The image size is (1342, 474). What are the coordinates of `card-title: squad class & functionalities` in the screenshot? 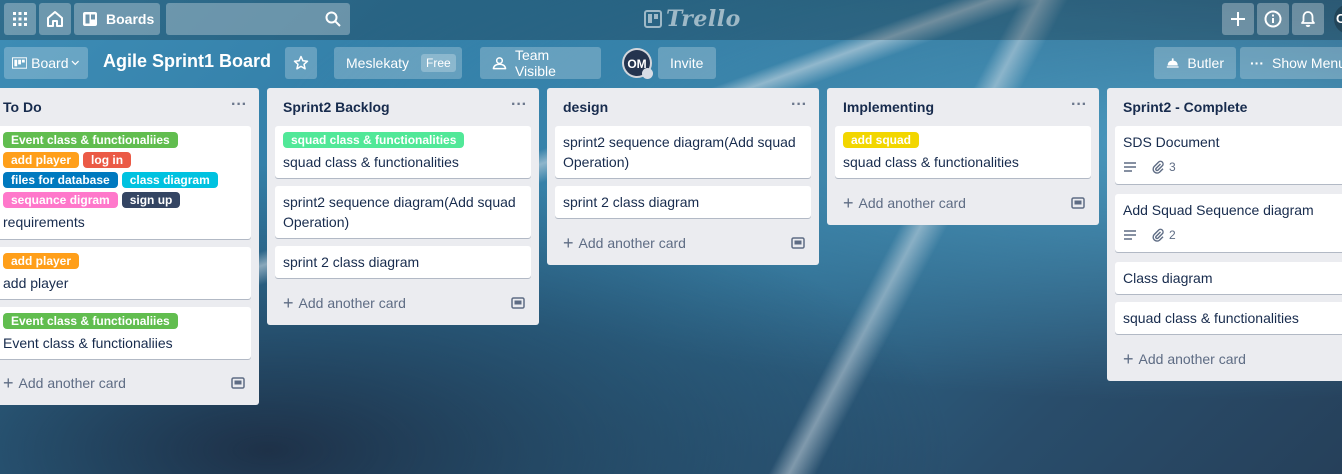 It's located at (371, 162).